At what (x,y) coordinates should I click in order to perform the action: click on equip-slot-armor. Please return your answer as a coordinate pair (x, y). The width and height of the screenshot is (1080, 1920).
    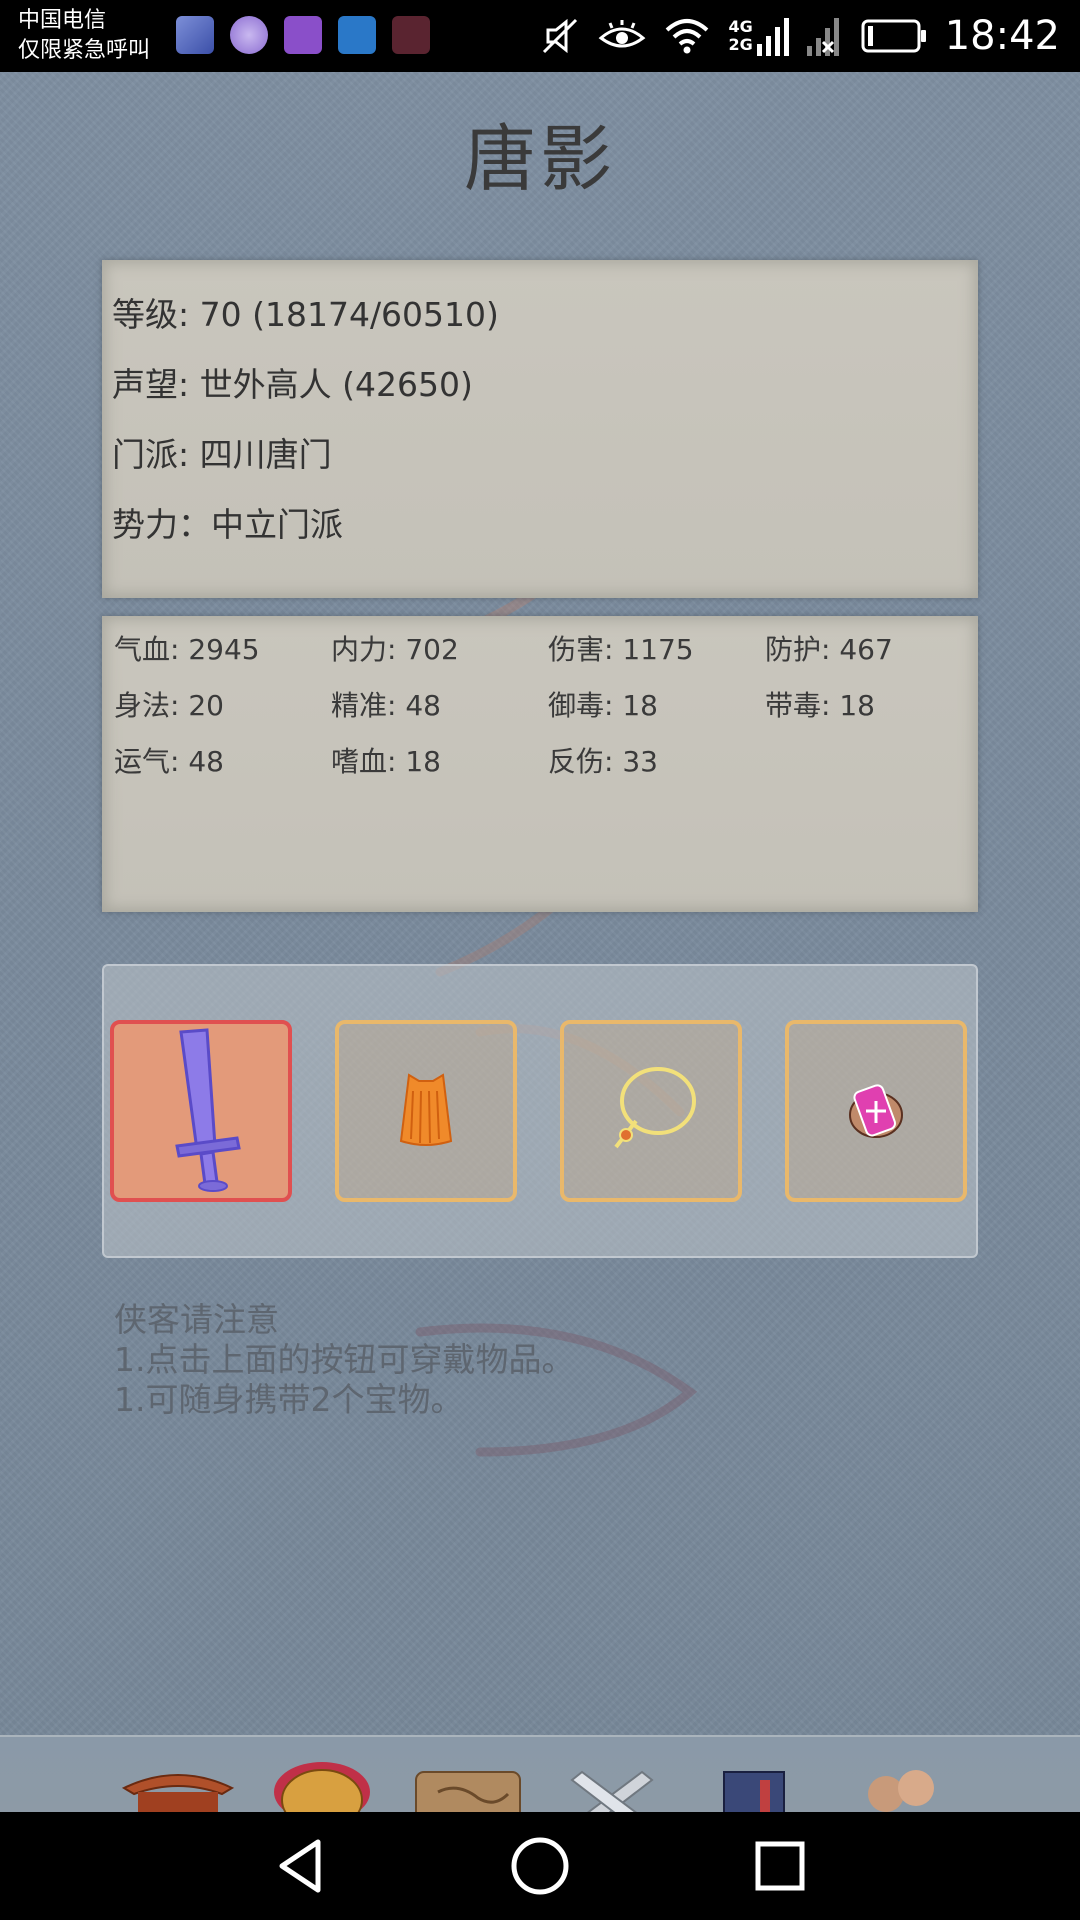
    Looking at the image, I should click on (426, 1111).